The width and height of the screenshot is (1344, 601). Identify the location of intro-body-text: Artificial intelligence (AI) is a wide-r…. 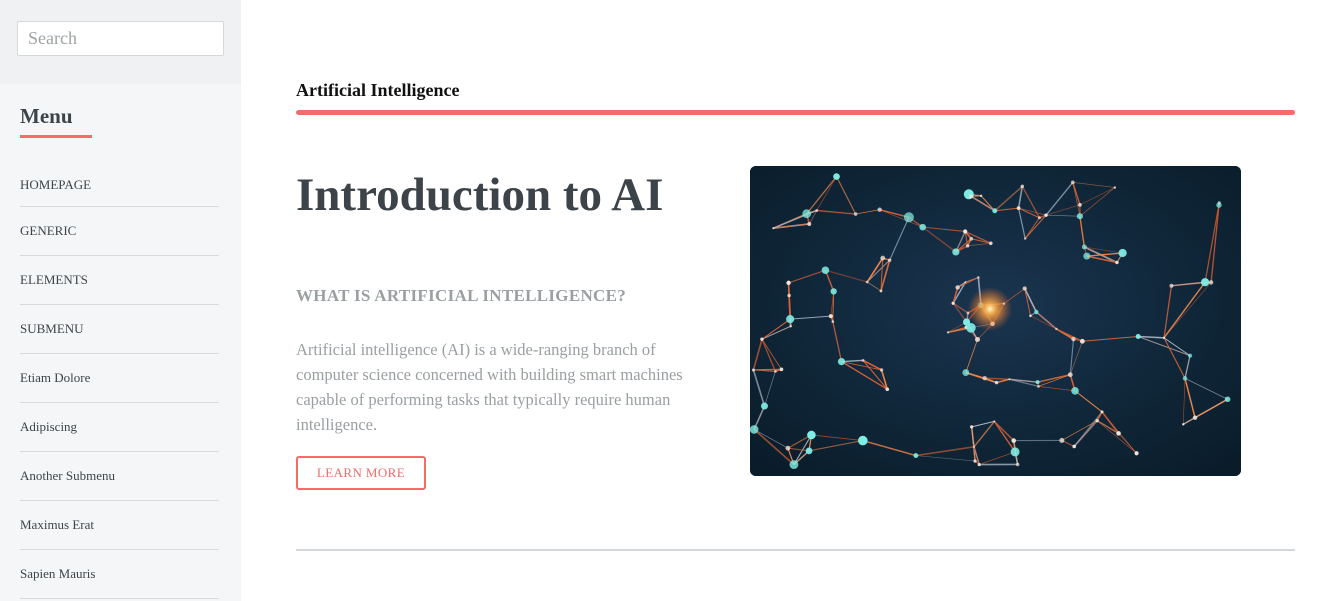
(489, 387).